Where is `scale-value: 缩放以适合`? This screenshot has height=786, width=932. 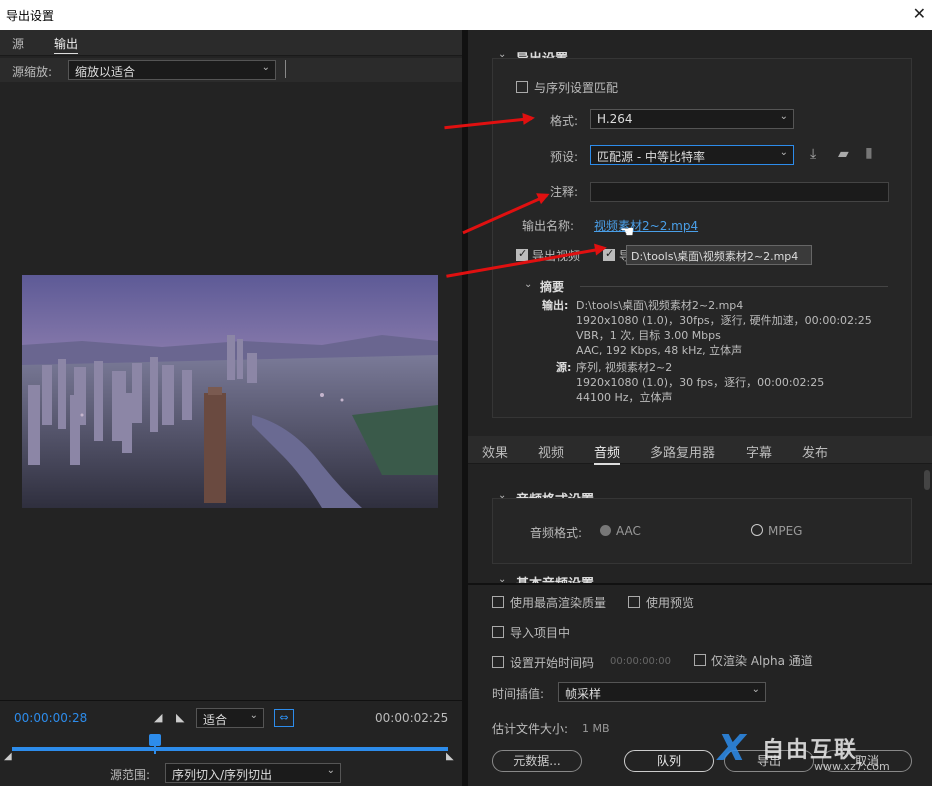 scale-value: 缩放以适合 is located at coordinates (105, 72).